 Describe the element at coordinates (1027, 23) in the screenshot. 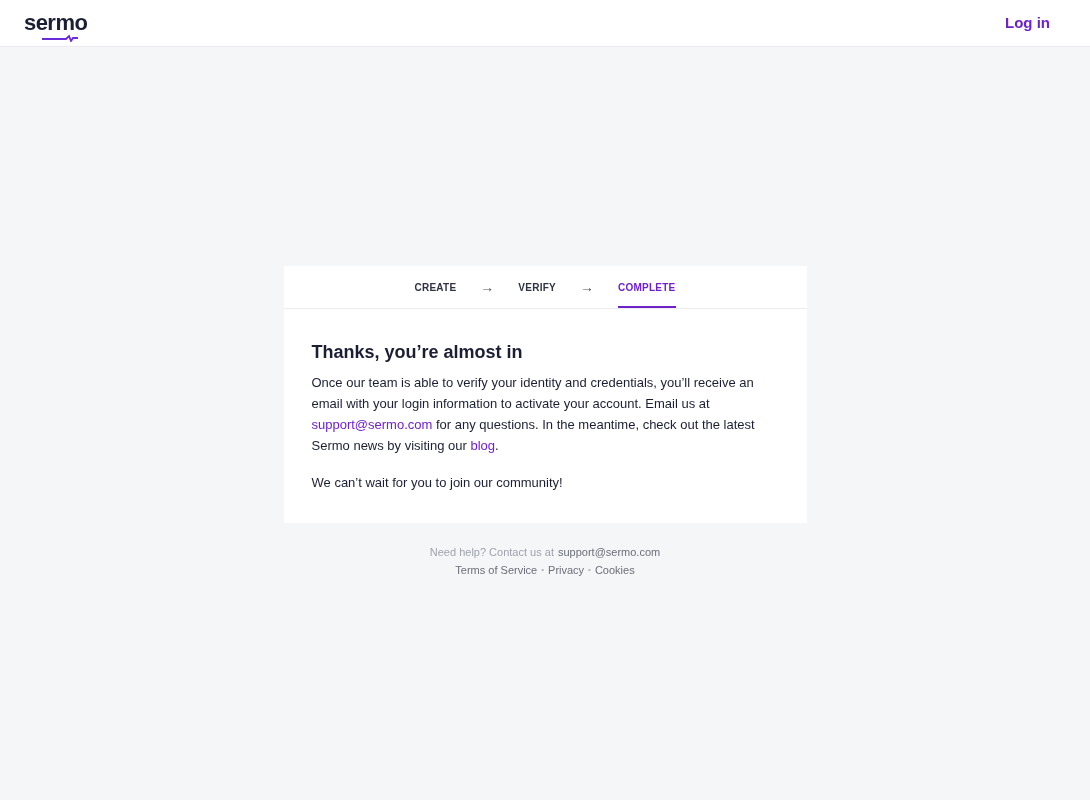

I see `login-link: Log in` at that location.